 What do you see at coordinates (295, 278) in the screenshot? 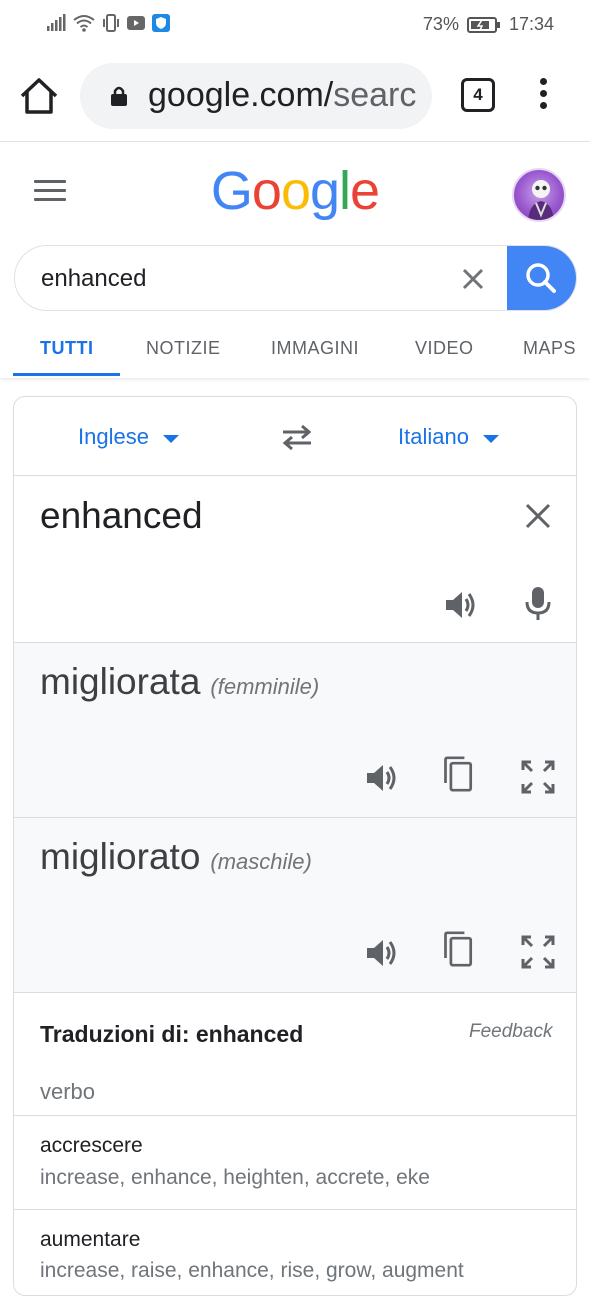
I see `search-box: enhanced` at bounding box center [295, 278].